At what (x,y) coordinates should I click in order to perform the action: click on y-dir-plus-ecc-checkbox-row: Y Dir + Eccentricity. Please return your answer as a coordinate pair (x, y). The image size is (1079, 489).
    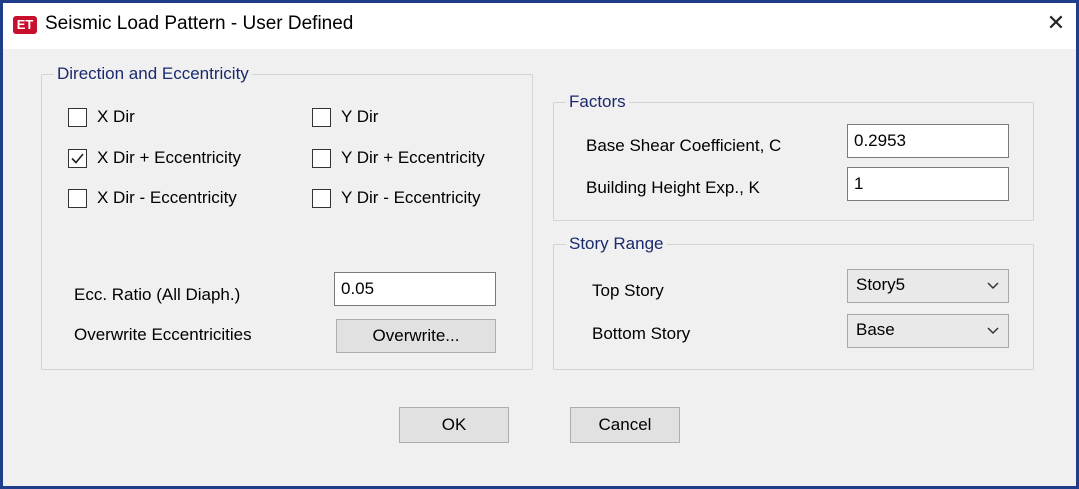
    Looking at the image, I should click on (398, 158).